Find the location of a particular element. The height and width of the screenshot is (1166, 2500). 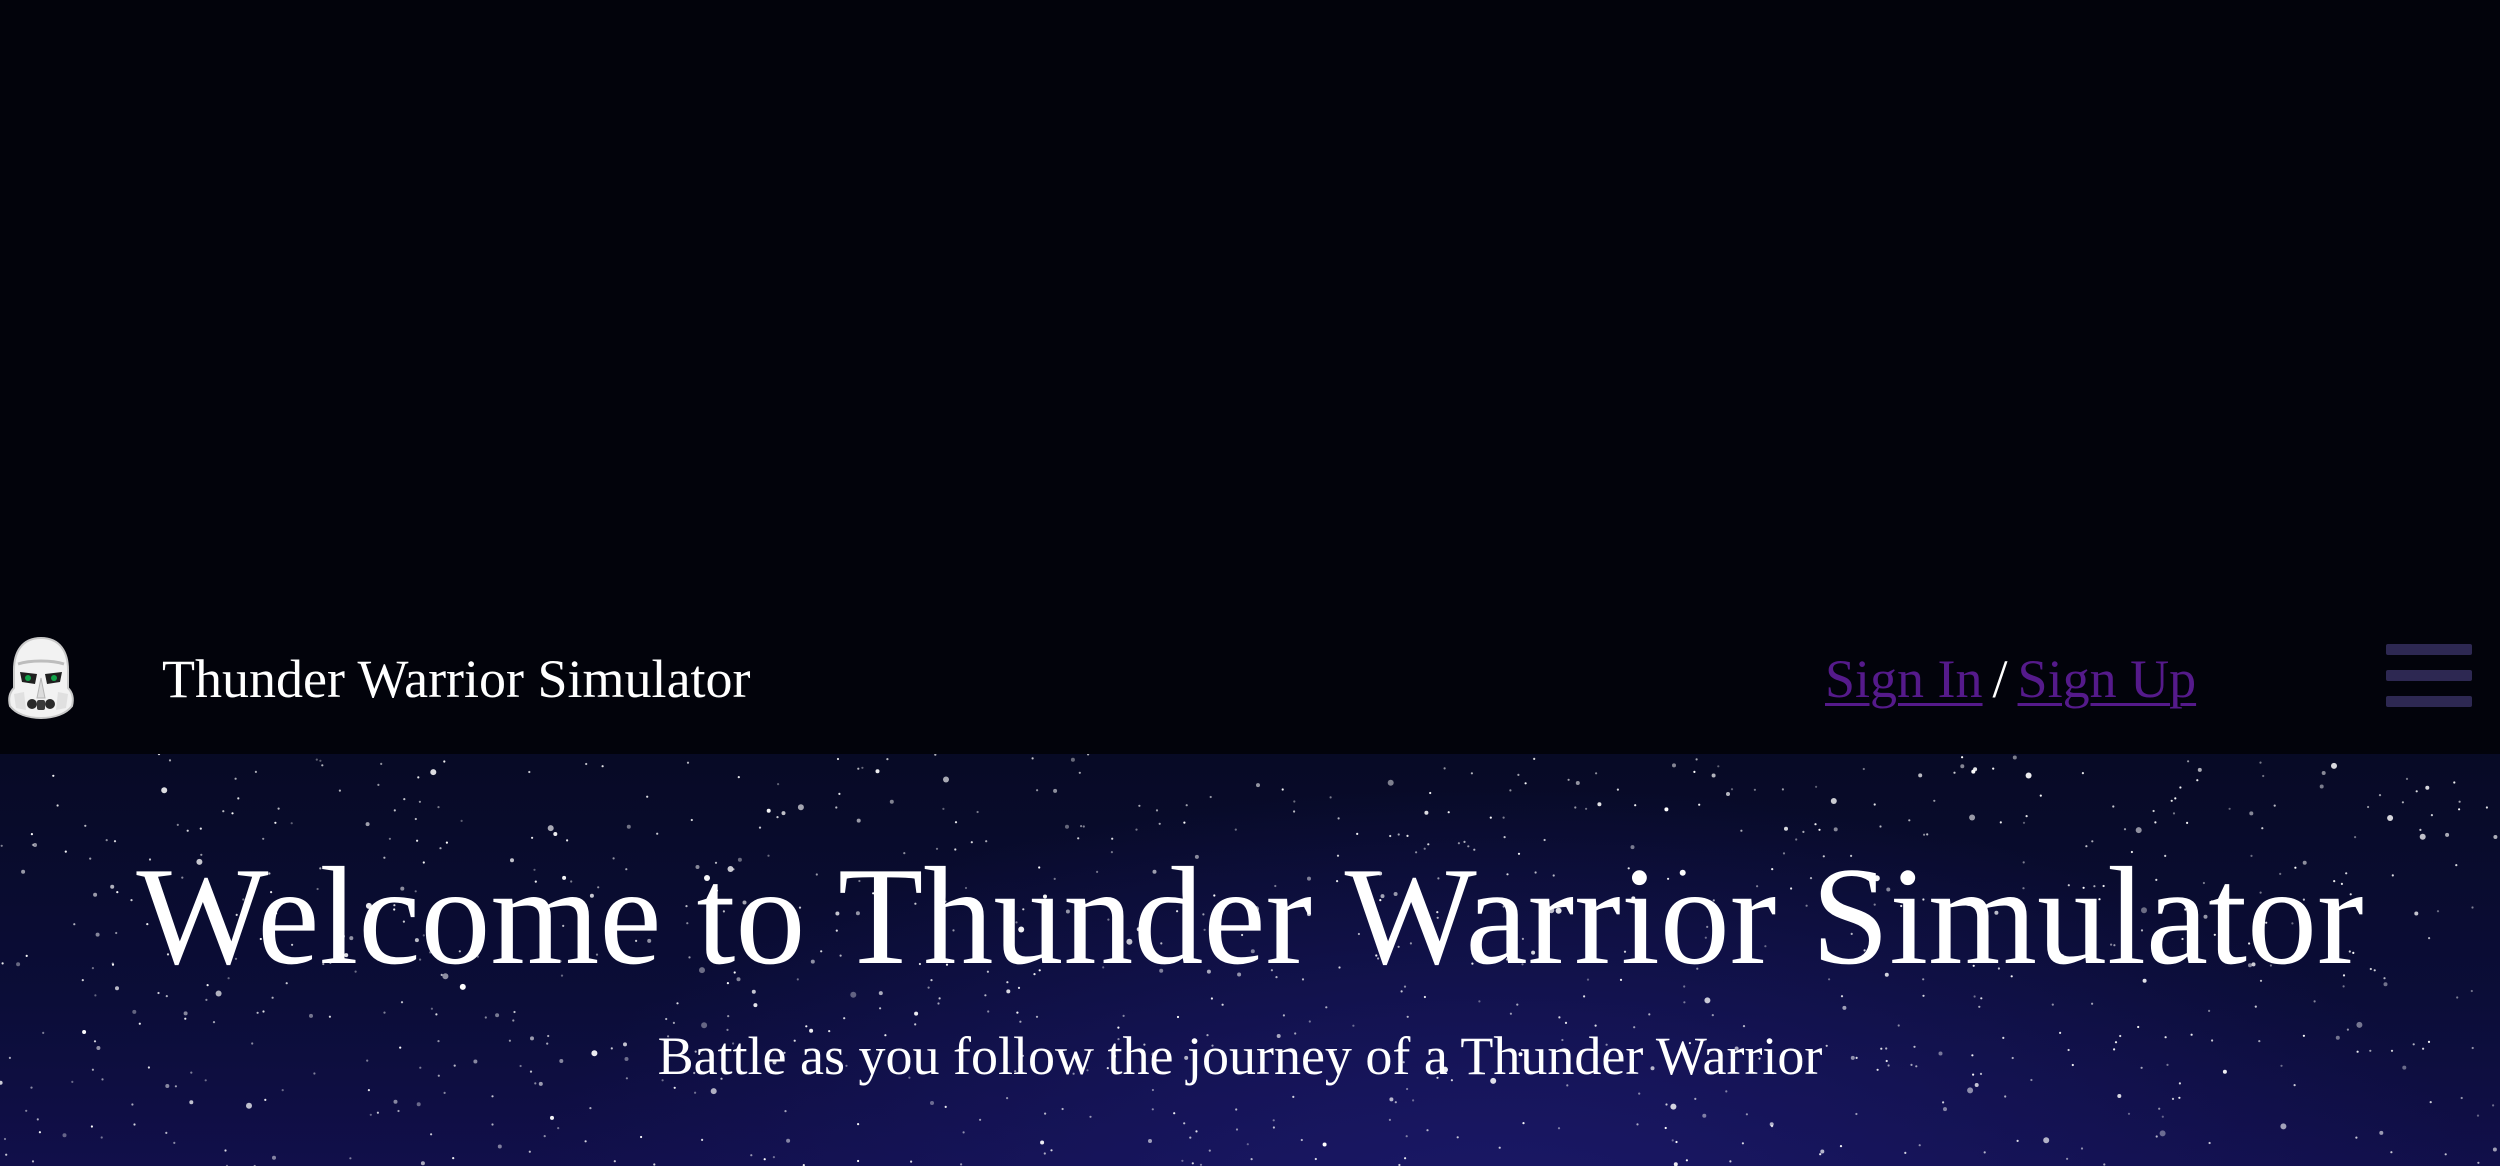

brand-title: Thunder Warrior Simulator is located at coordinates (456, 679).